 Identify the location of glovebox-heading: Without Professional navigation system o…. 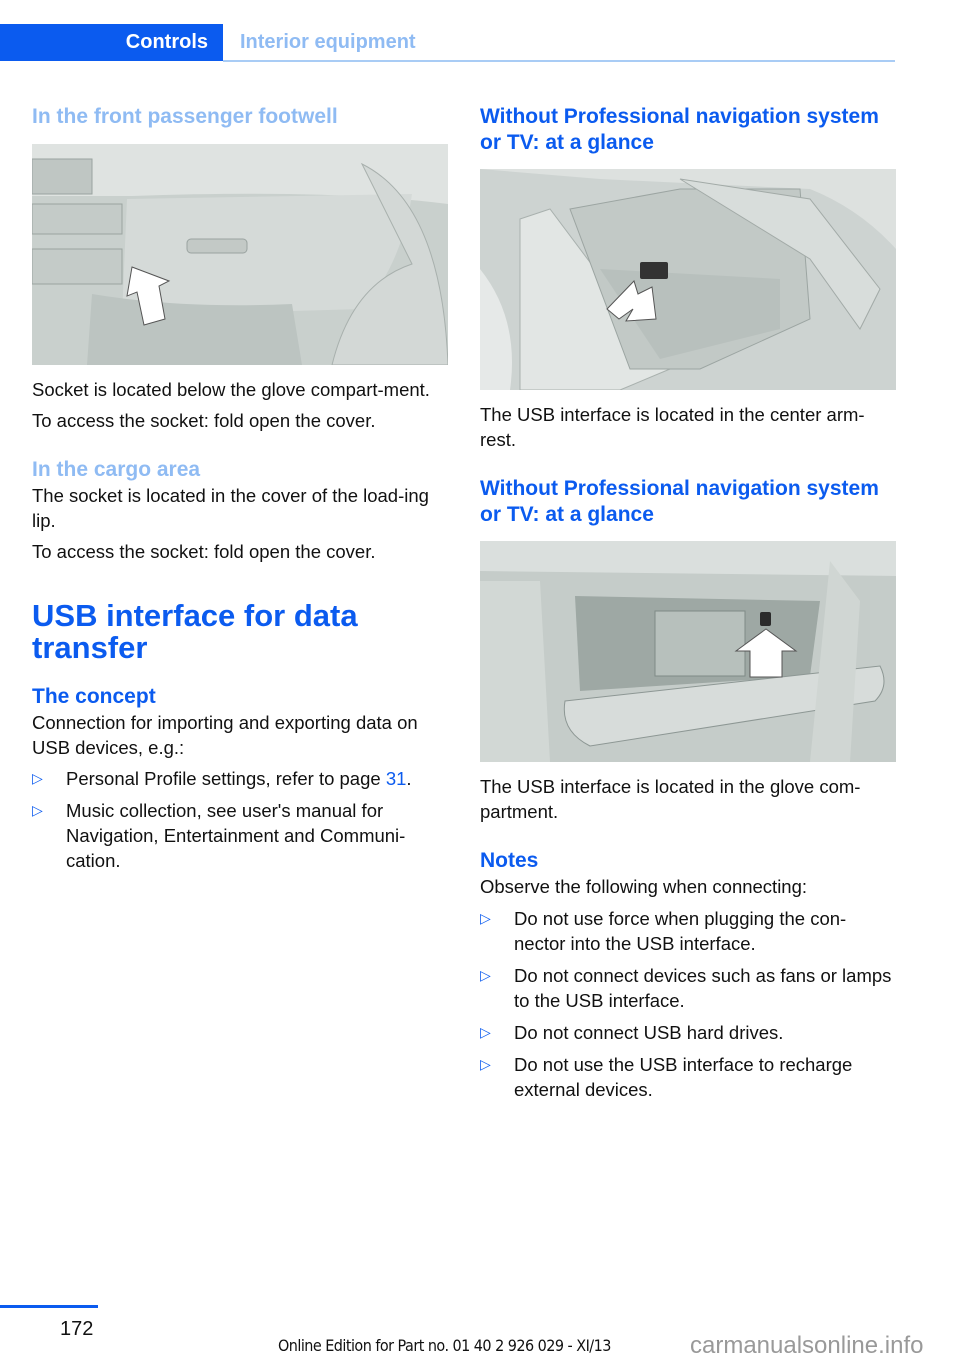
(679, 501).